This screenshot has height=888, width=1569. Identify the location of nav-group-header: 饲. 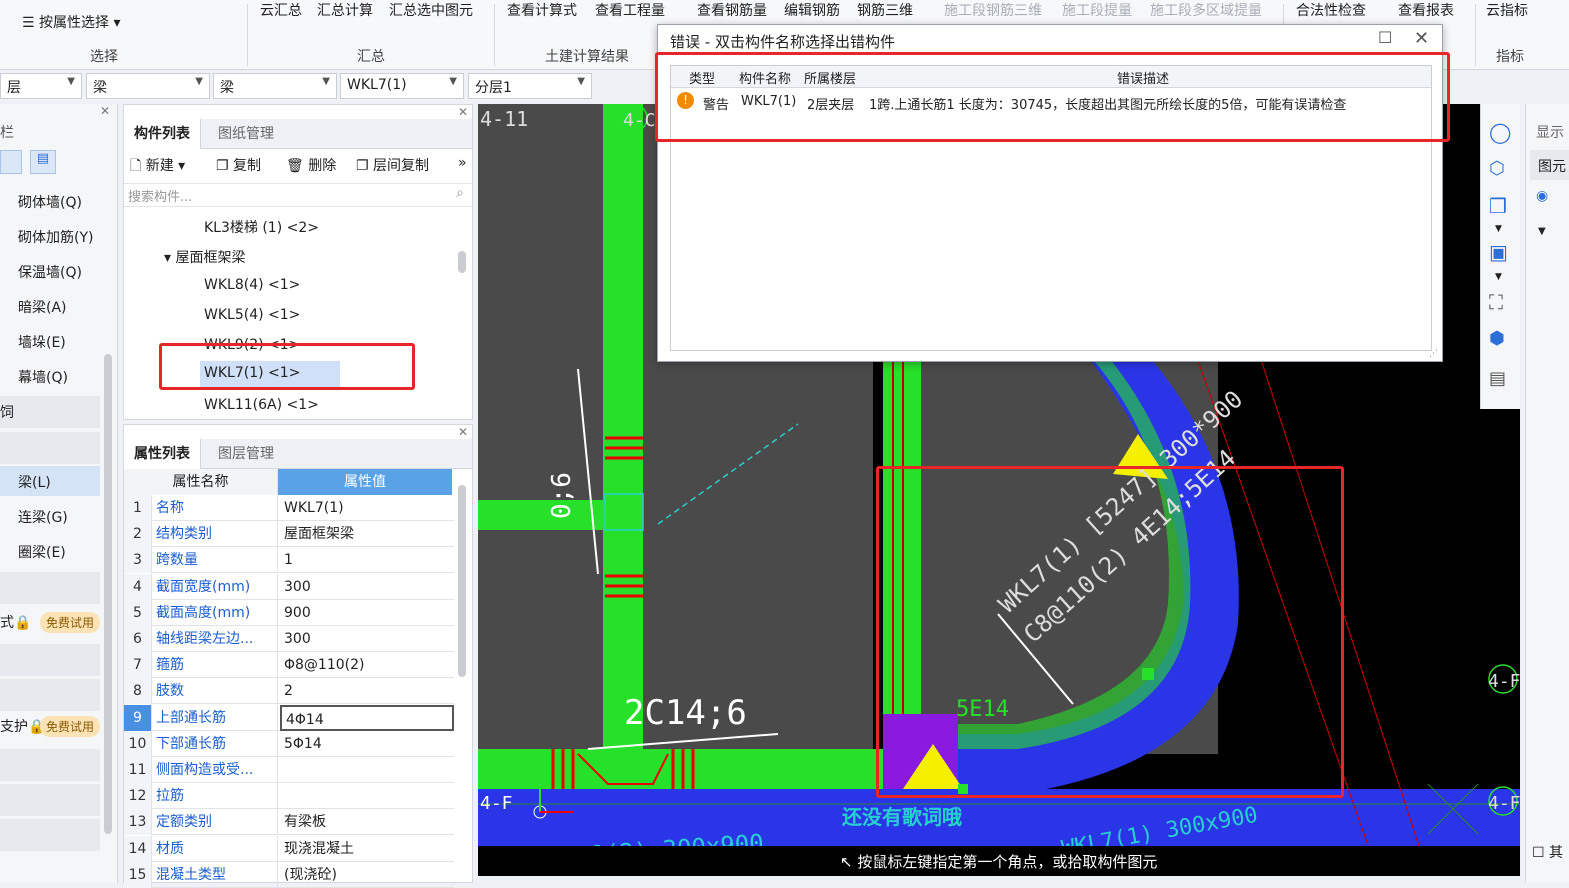
(50, 412).